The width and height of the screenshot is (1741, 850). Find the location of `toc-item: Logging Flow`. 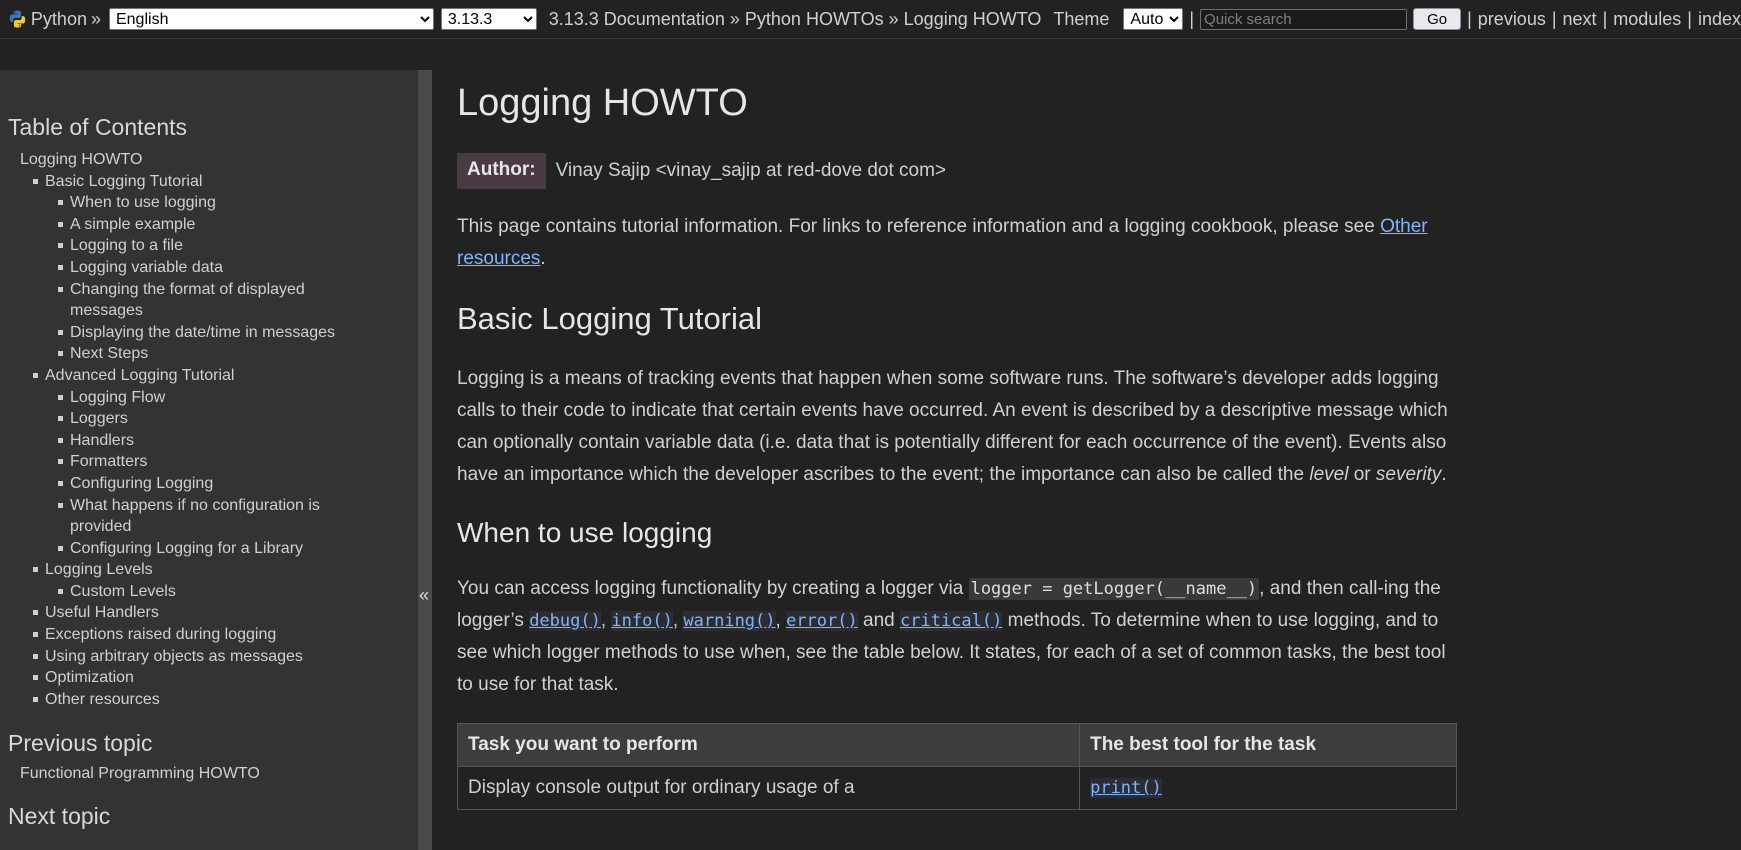

toc-item: Logging Flow is located at coordinates (184, 398).